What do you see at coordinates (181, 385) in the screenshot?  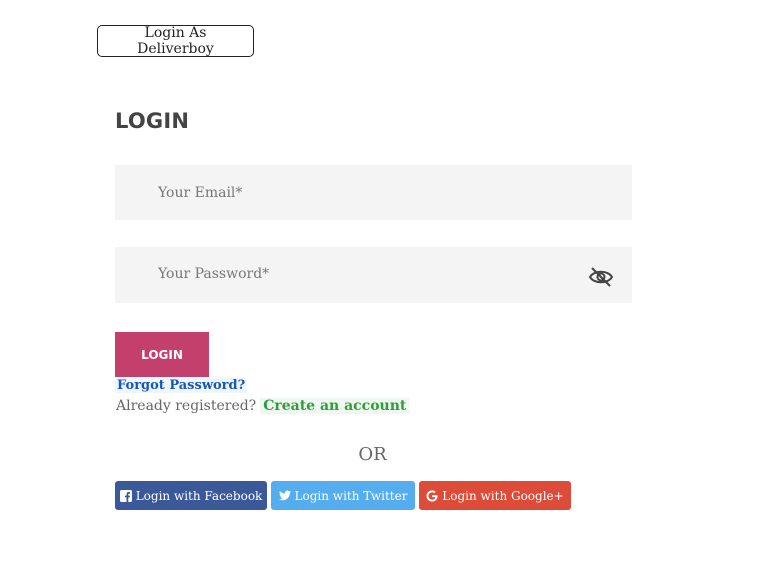 I see `forgot-password-link: Forgot Password?` at bounding box center [181, 385].